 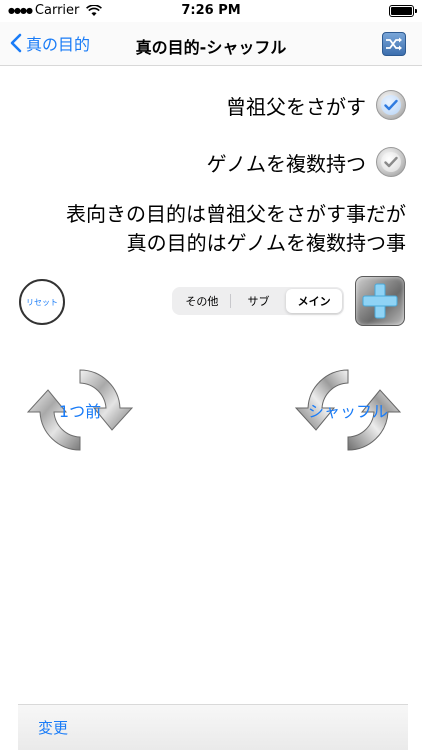 I want to click on clock: 7:26 PM, so click(x=211, y=10).